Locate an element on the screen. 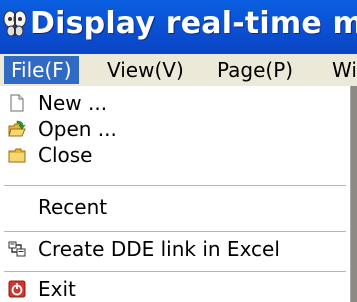 The image size is (357, 302). new-document-icon is located at coordinates (17, 103).